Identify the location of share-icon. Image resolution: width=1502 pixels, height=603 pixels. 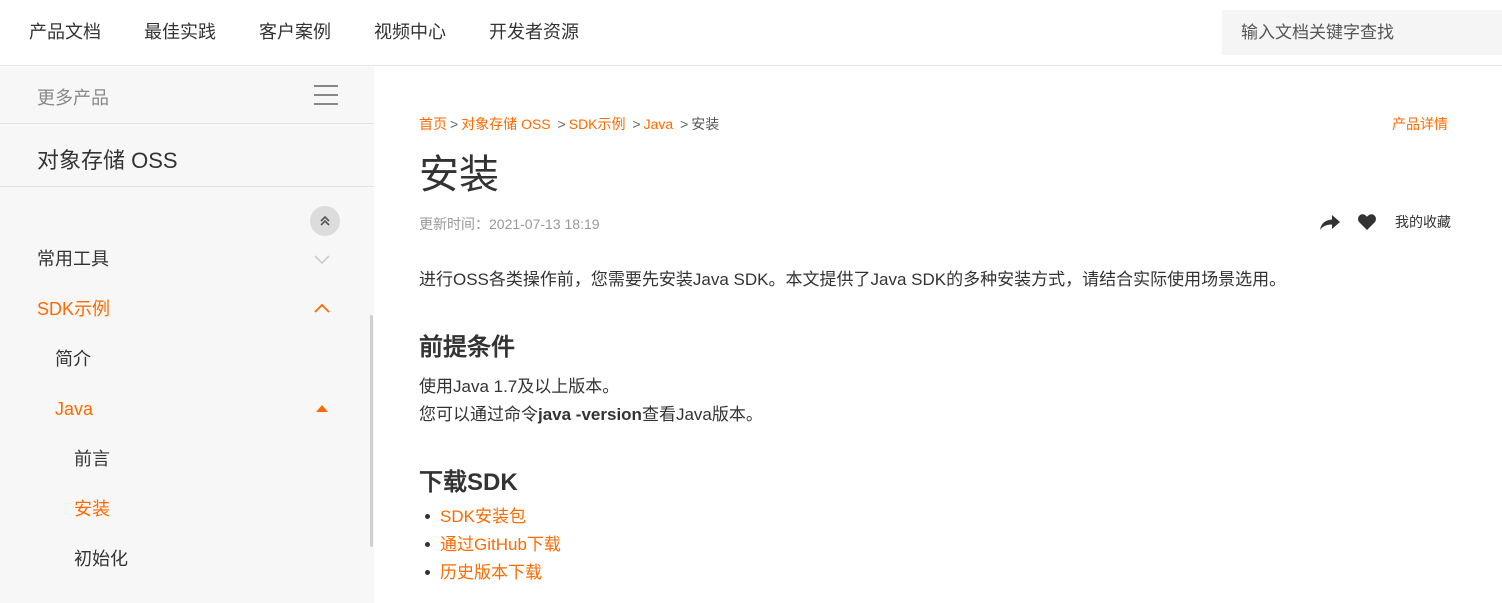
(1330, 222).